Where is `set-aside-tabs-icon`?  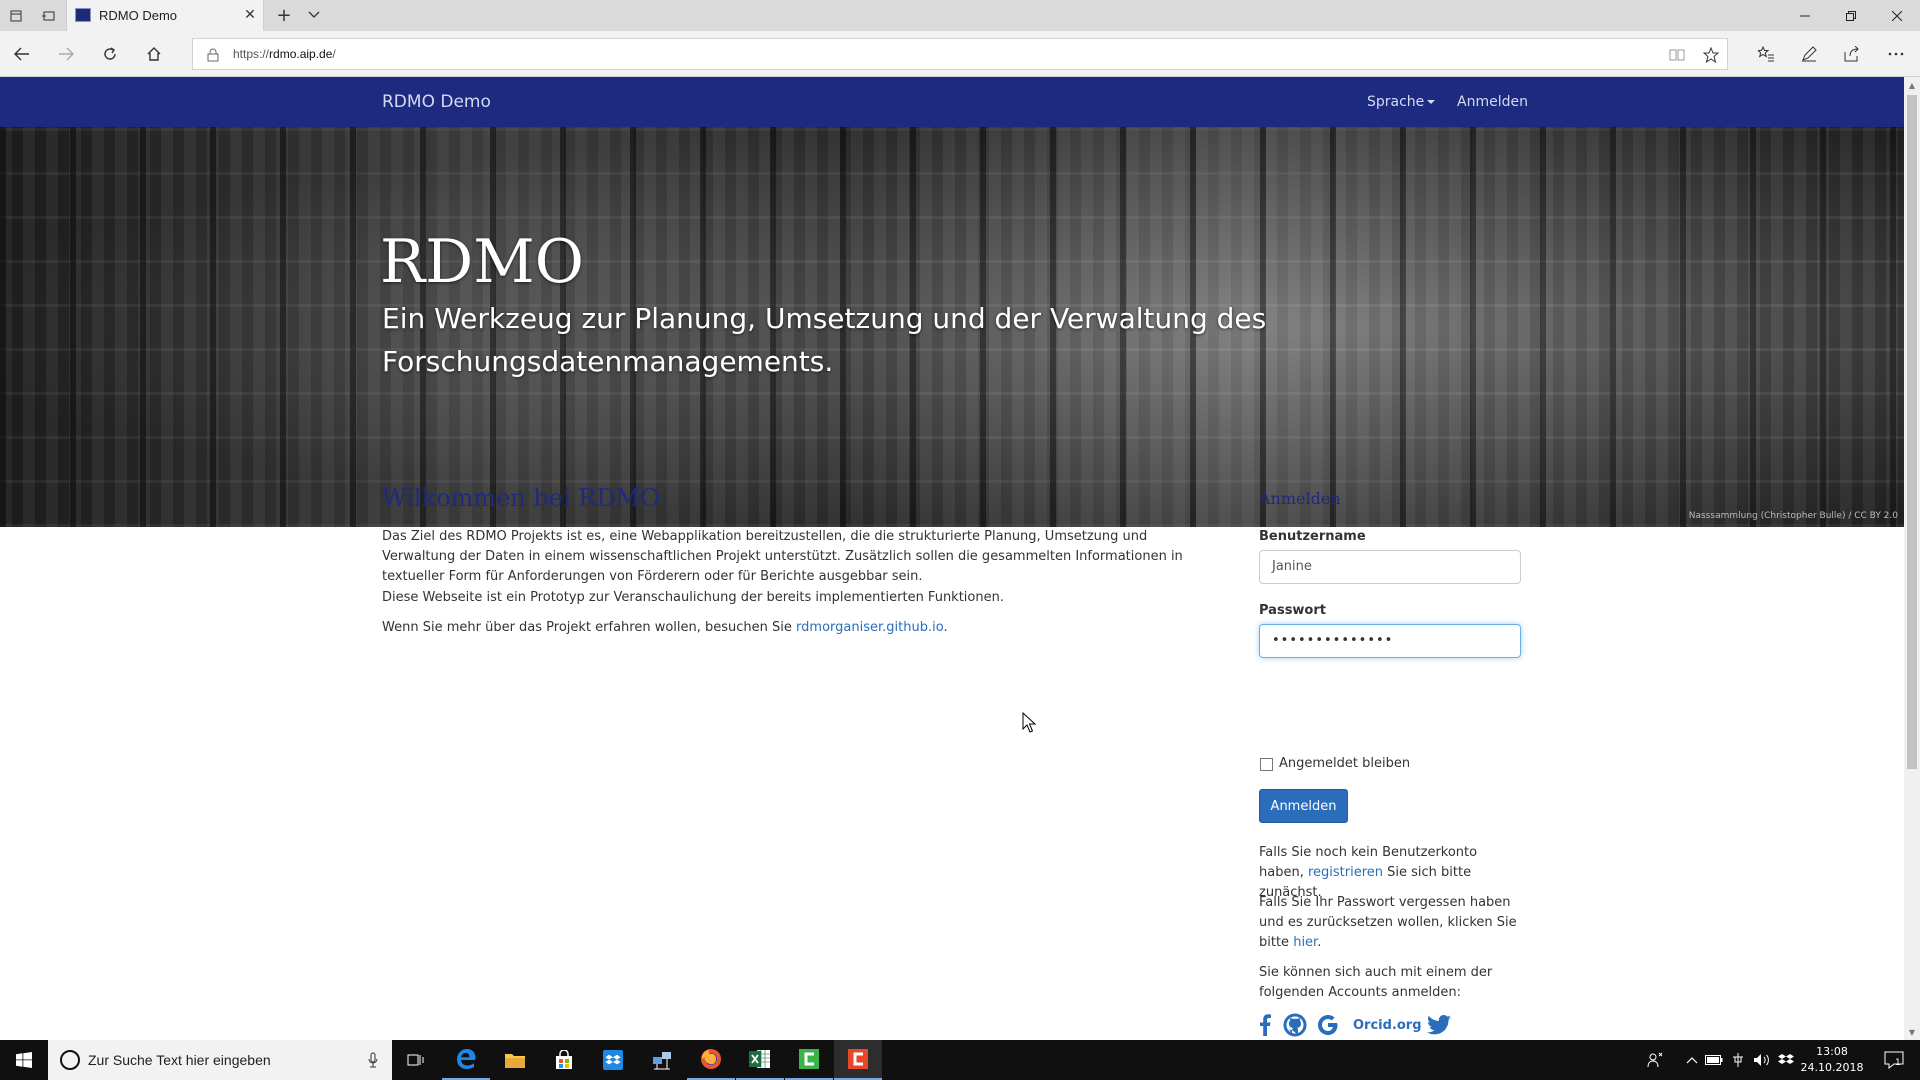
set-aside-tabs-icon is located at coordinates (16, 16).